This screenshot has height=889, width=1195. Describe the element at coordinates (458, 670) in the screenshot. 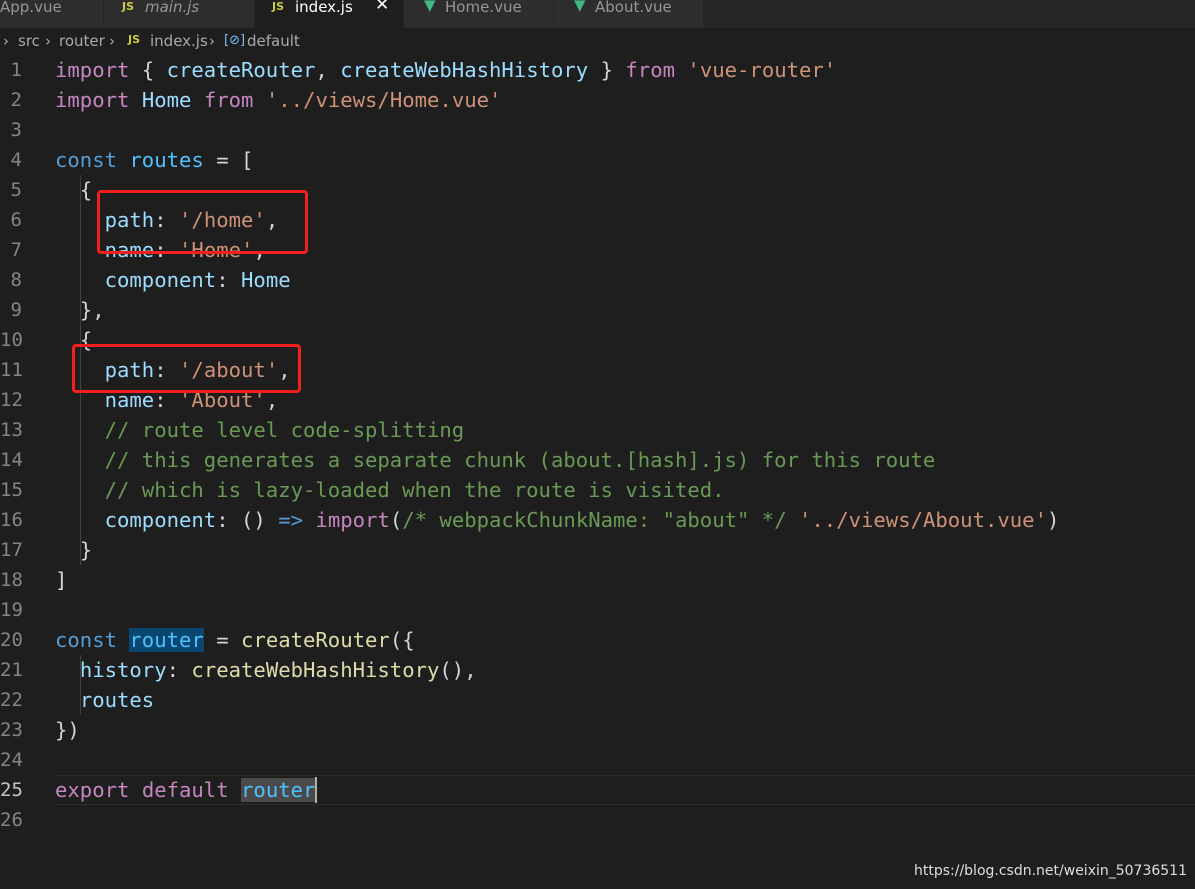

I see `code-token: (),` at that location.